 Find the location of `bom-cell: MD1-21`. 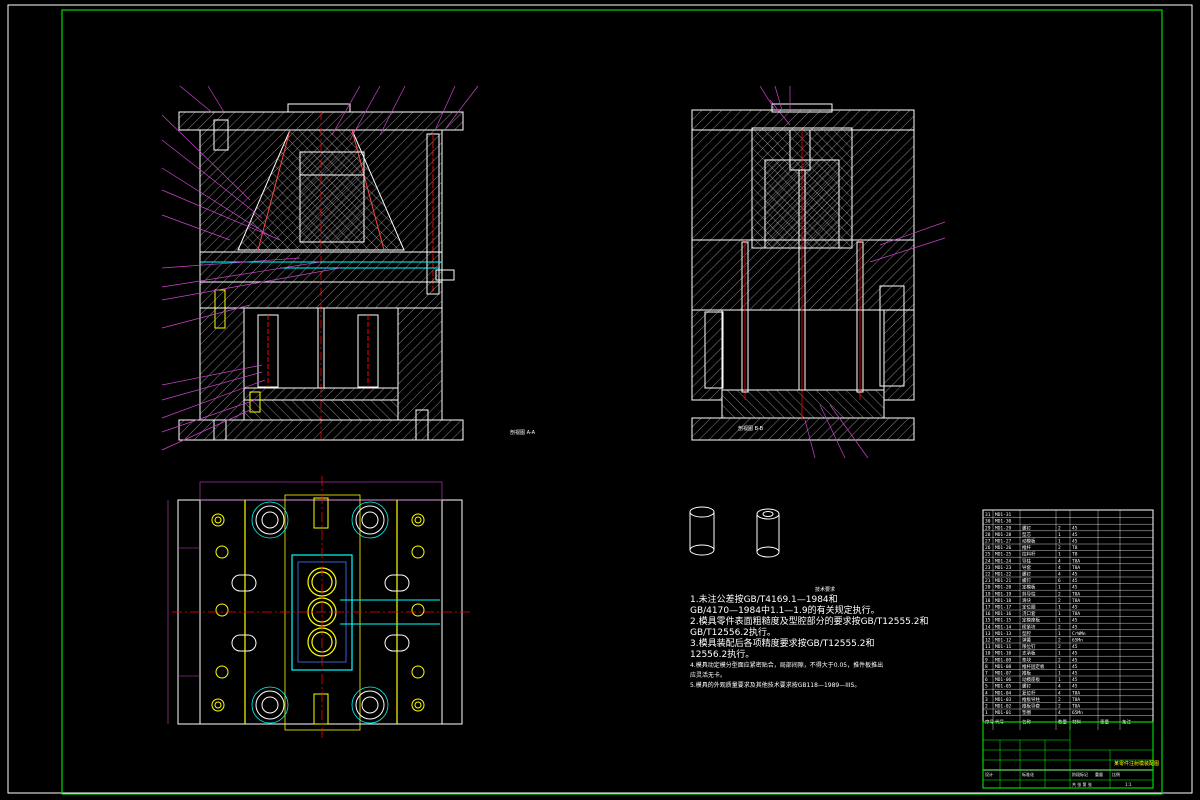

bom-cell: MD1-21 is located at coordinates (1003, 581).